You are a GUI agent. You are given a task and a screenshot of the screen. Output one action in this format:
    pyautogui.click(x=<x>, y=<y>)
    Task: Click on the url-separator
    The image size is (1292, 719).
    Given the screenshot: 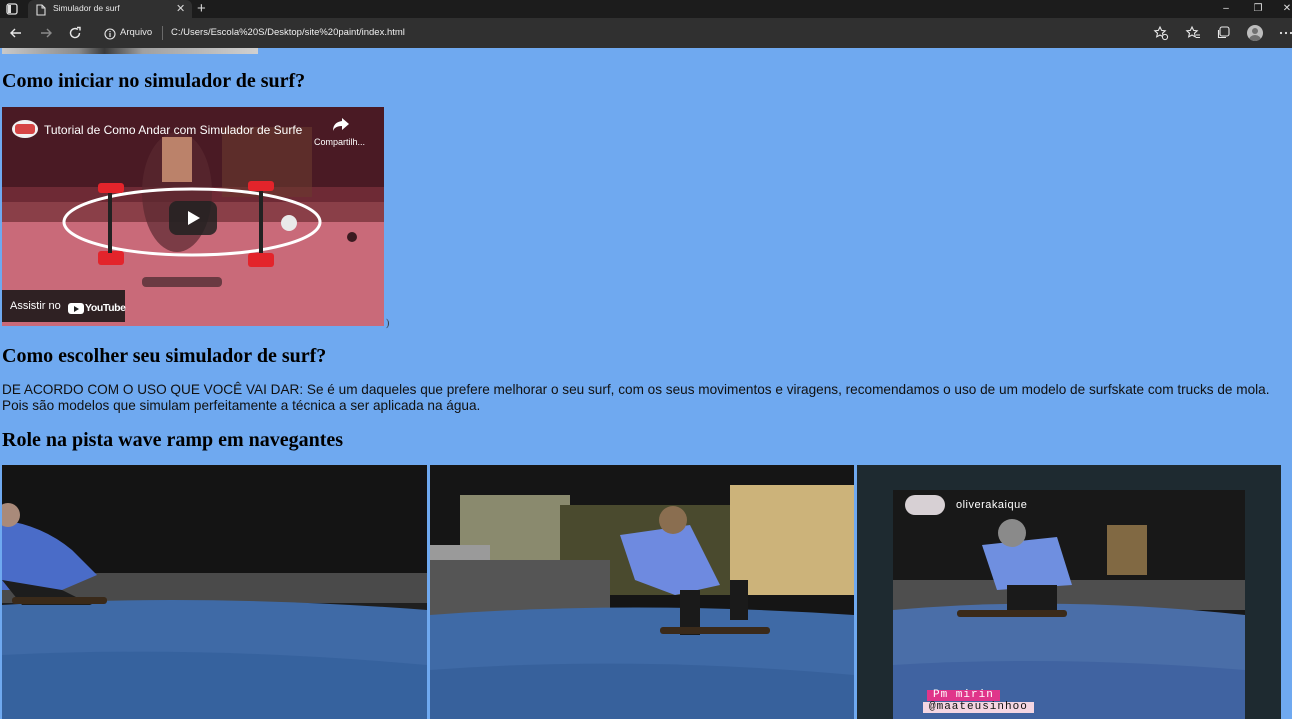 What is the action you would take?
    pyautogui.click(x=162, y=33)
    